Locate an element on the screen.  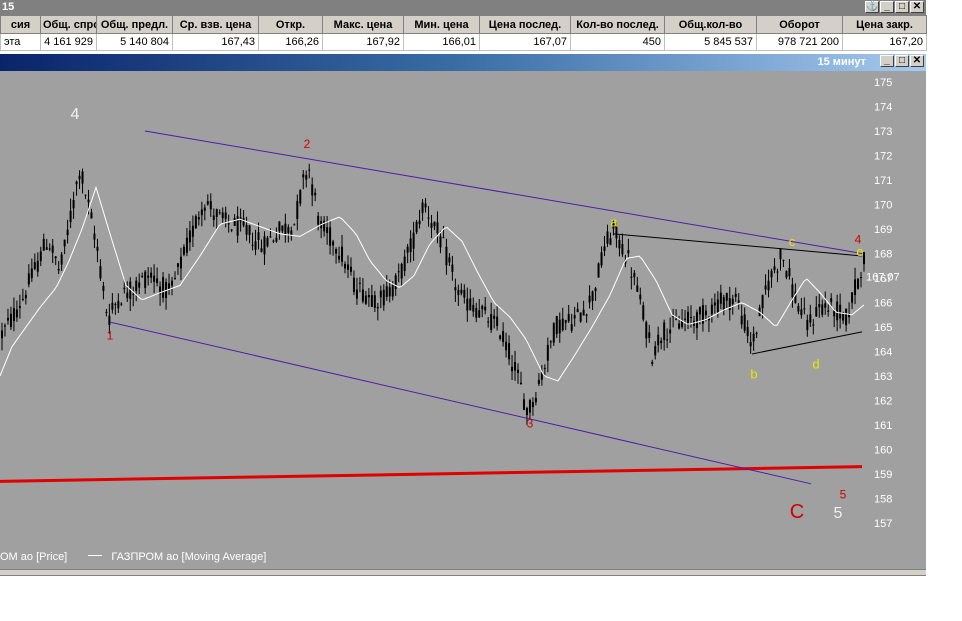
wave-label-11: C is located at coordinates (797, 512).